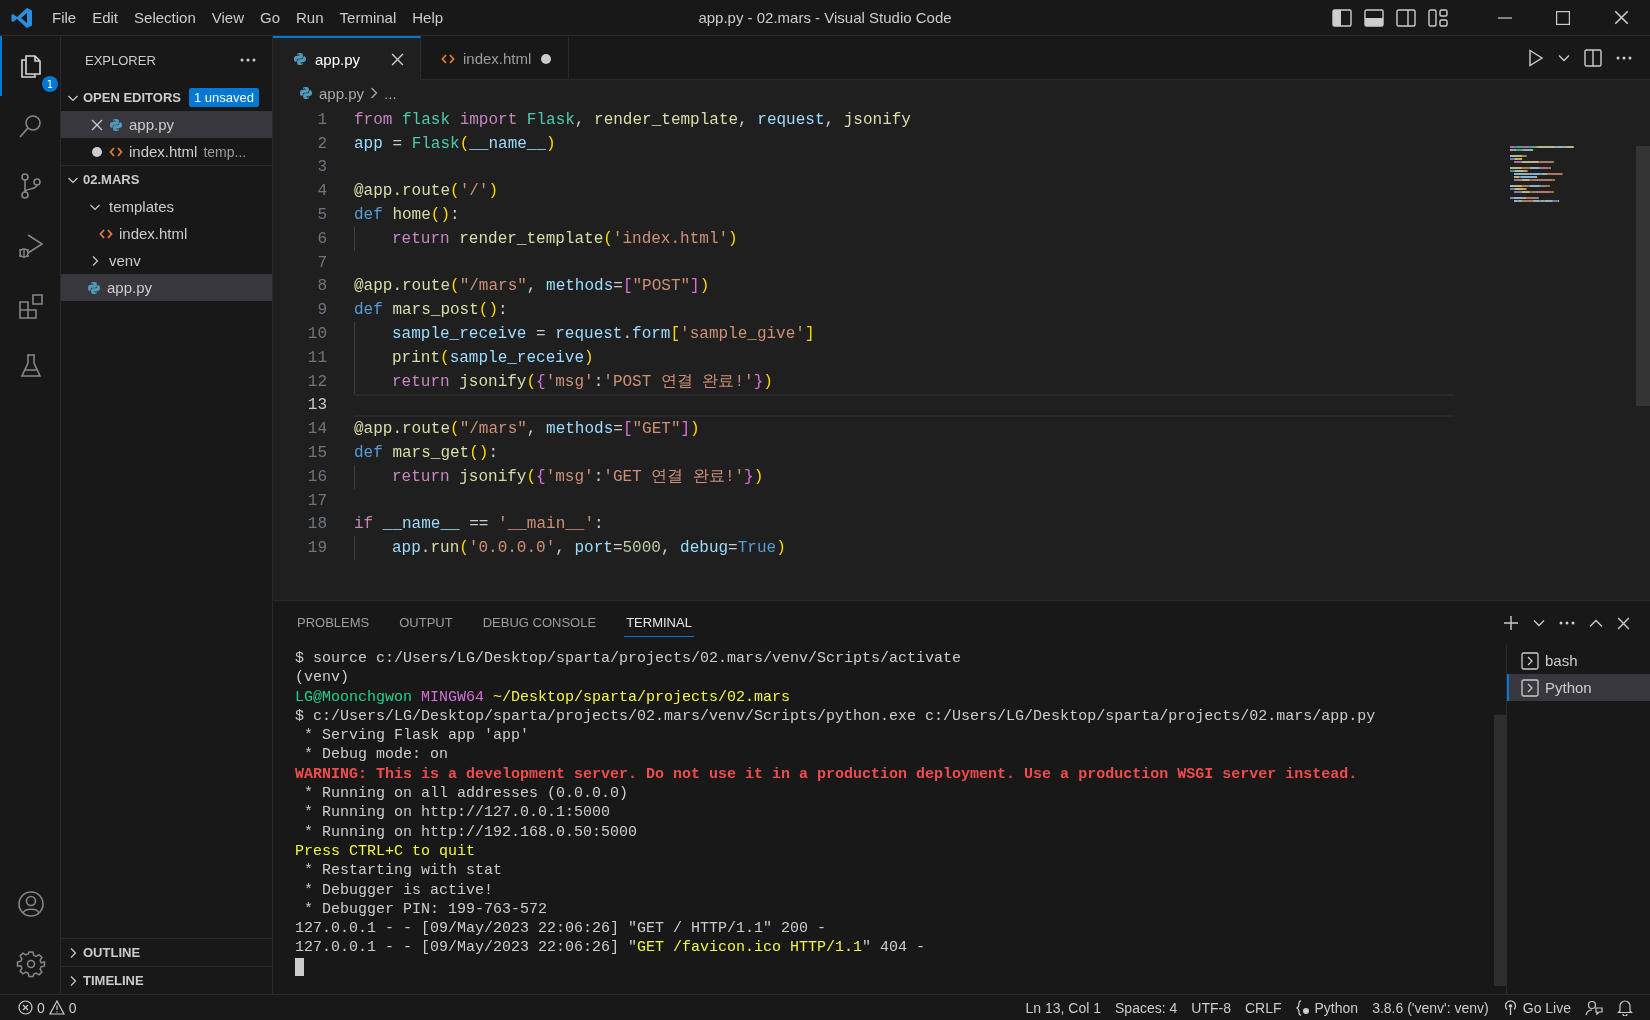 The height and width of the screenshot is (1020, 1650). What do you see at coordinates (25, 1007) in the screenshot?
I see `error-icon` at bounding box center [25, 1007].